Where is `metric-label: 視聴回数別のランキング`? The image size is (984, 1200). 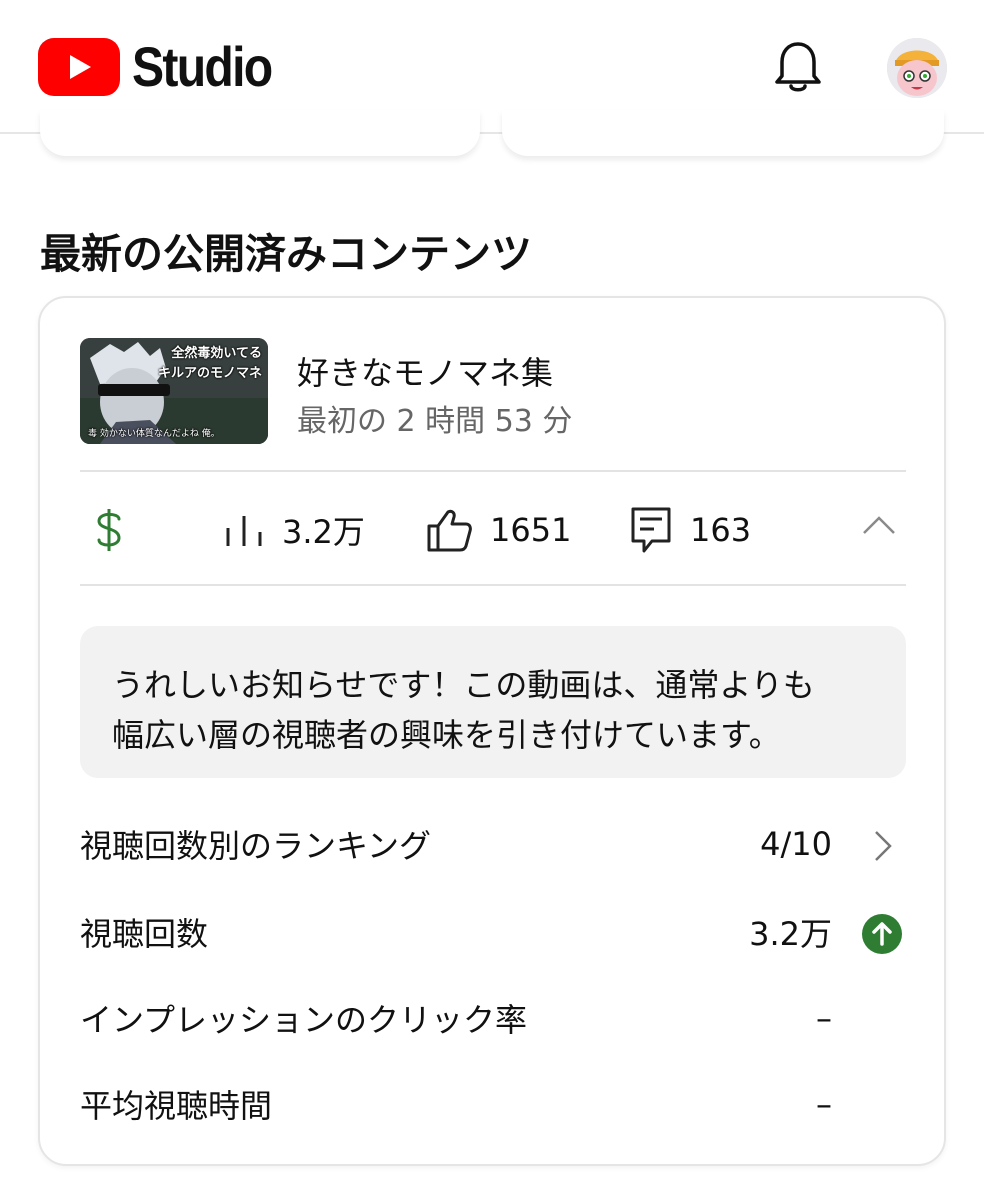 metric-label: 視聴回数別のランキング is located at coordinates (256, 846).